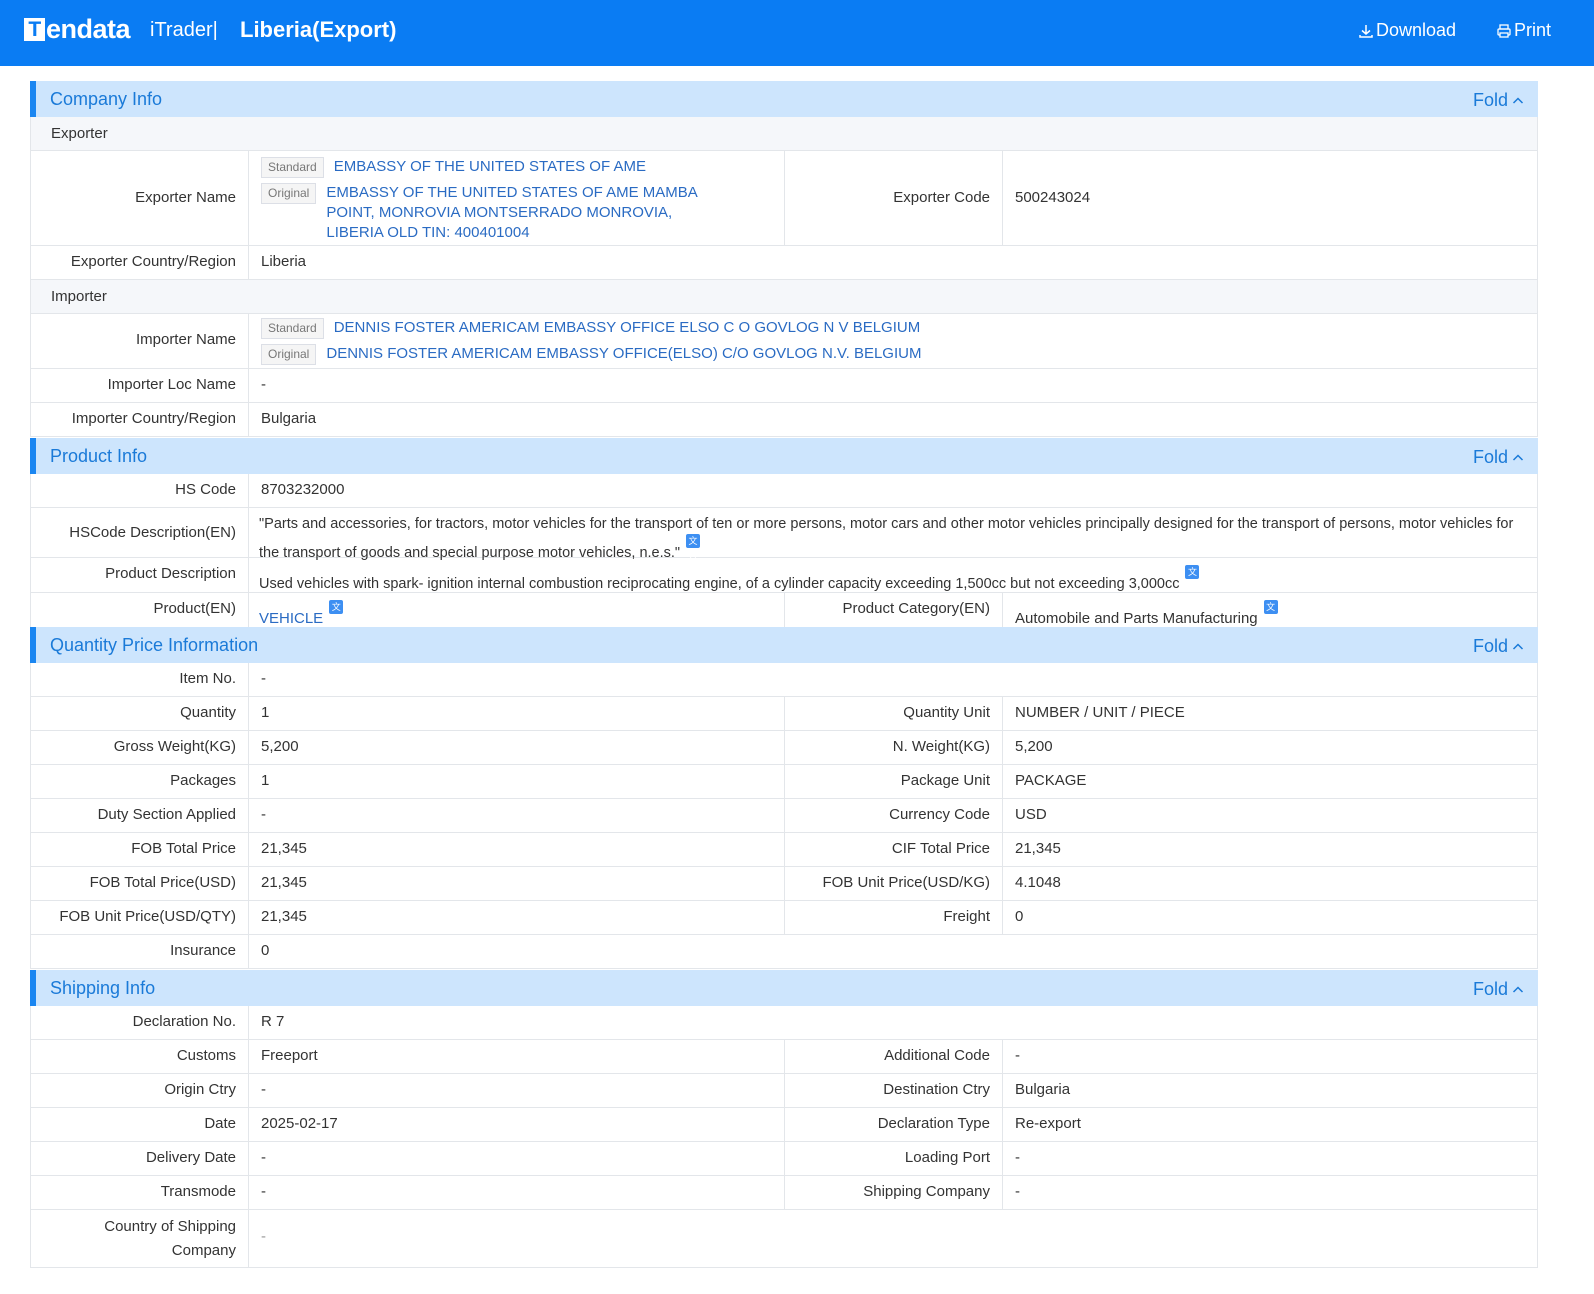 The image size is (1594, 1294). Describe the element at coordinates (140, 385) in the screenshot. I see `importer-loc-label: Importer Loc Name` at that location.